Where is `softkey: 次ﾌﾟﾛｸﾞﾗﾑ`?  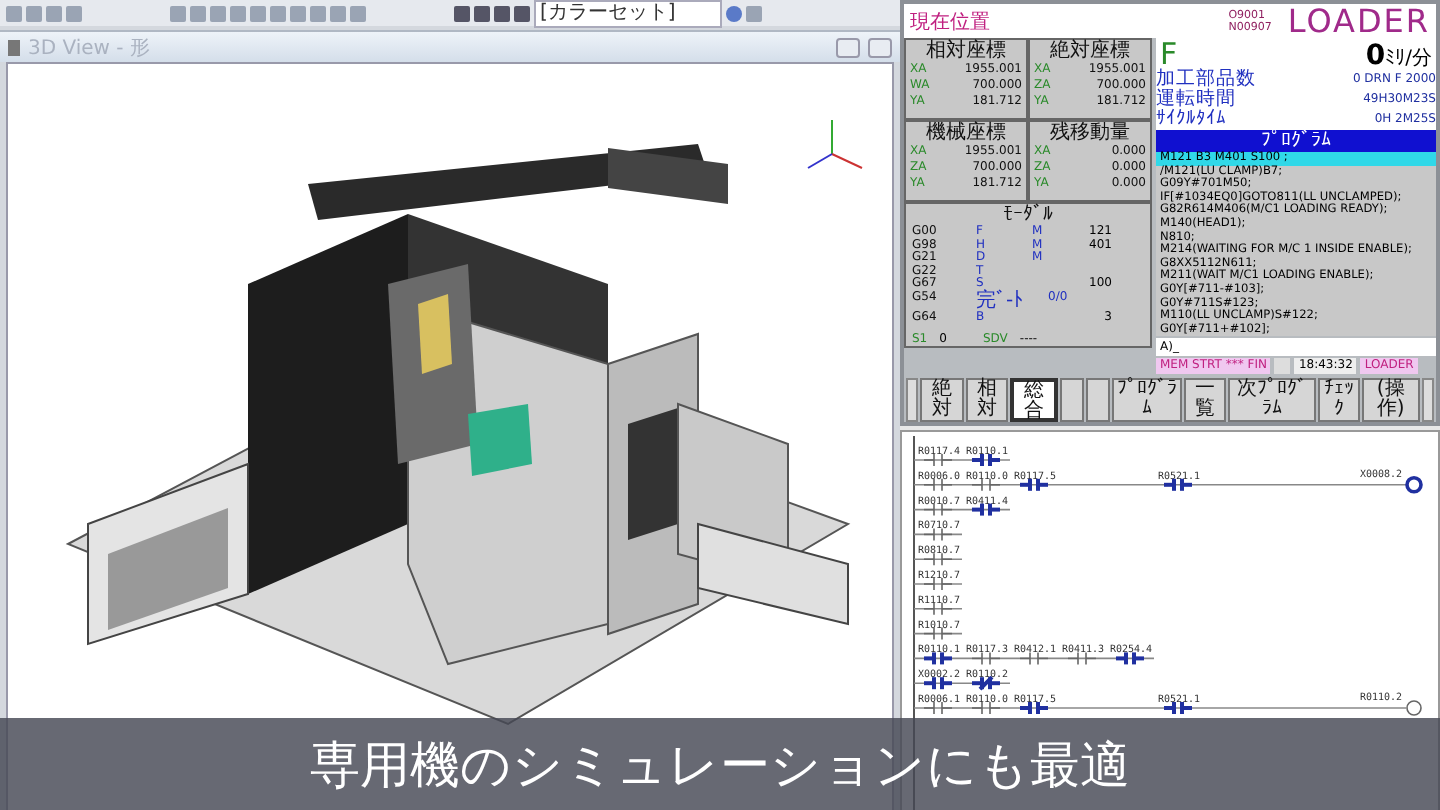
softkey: 次ﾌﾟﾛｸﾞﾗﾑ is located at coordinates (1272, 400).